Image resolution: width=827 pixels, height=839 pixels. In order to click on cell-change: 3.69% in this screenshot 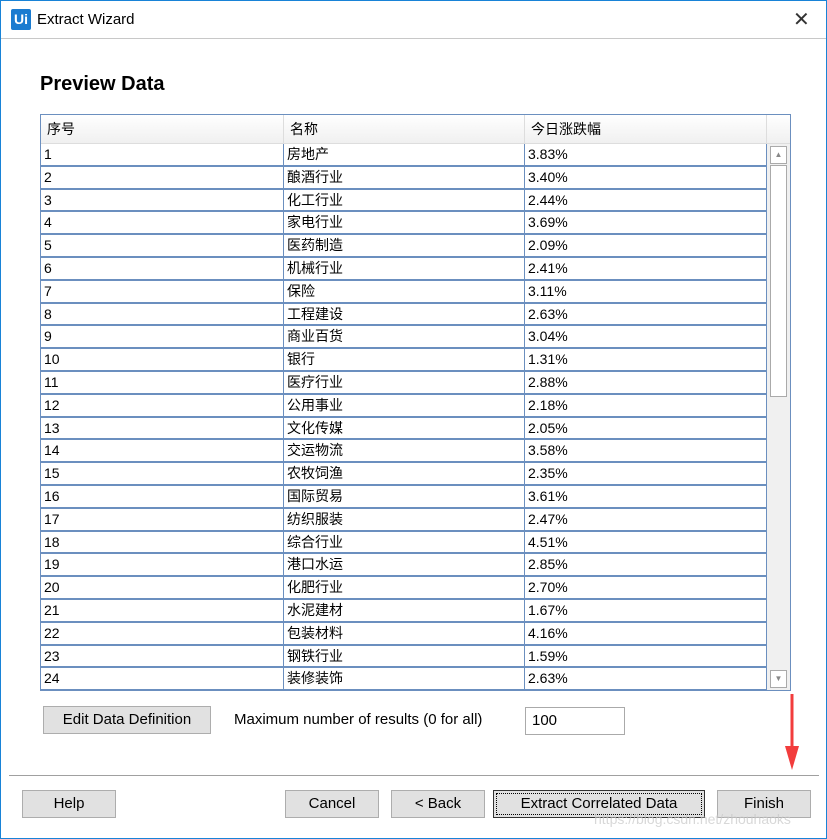, I will do `click(646, 224)`.